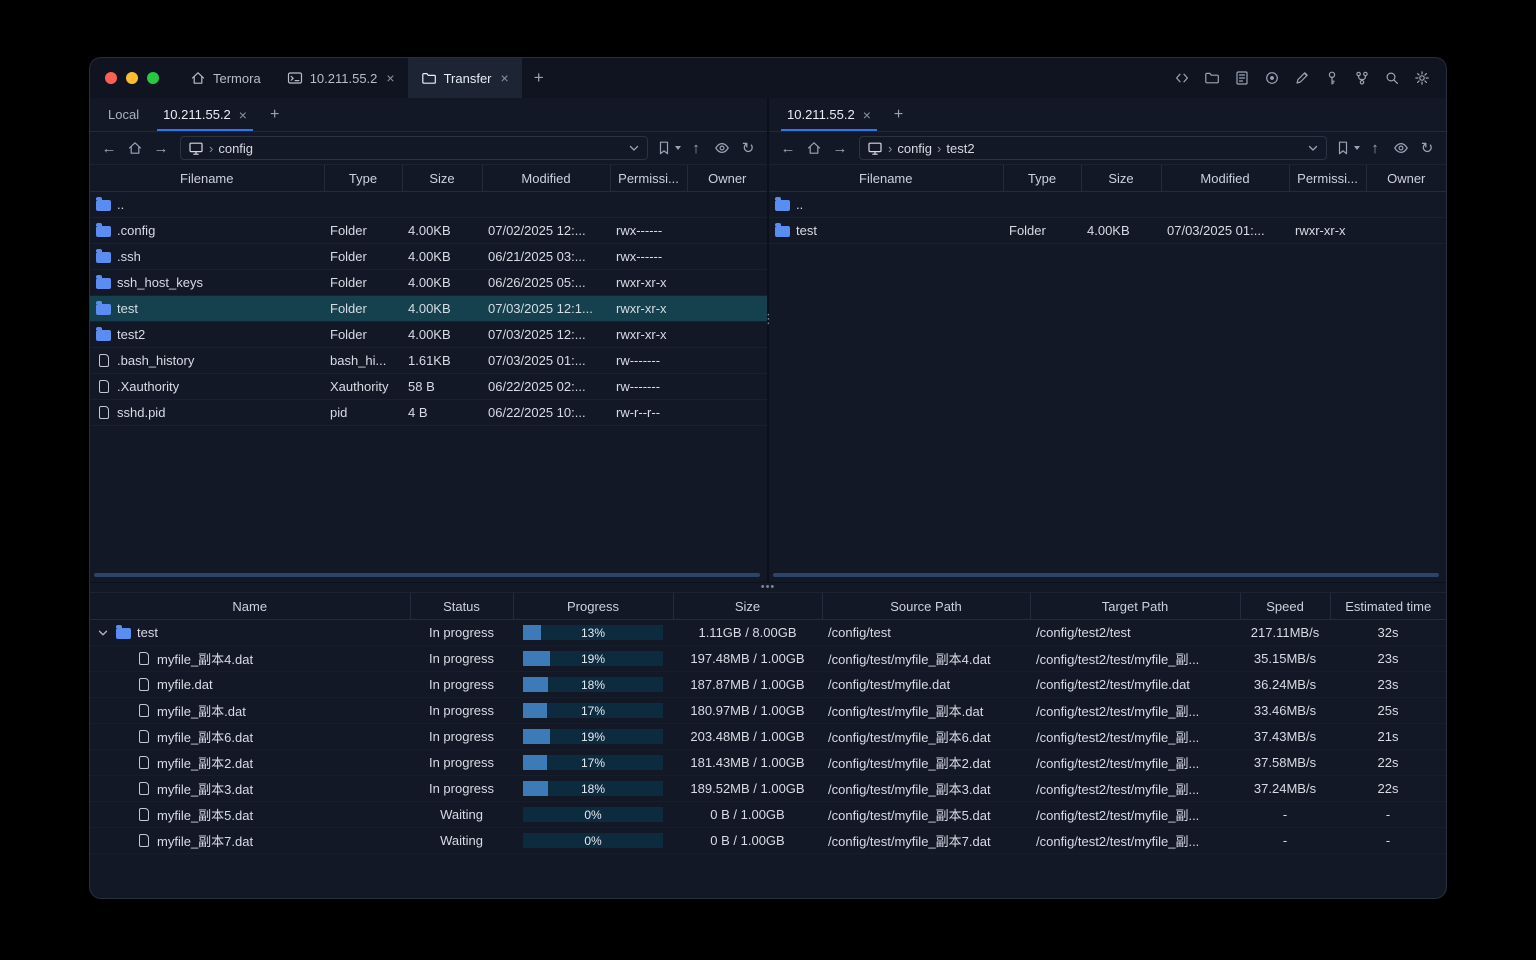  I want to click on minimize-window-button, so click(132, 78).